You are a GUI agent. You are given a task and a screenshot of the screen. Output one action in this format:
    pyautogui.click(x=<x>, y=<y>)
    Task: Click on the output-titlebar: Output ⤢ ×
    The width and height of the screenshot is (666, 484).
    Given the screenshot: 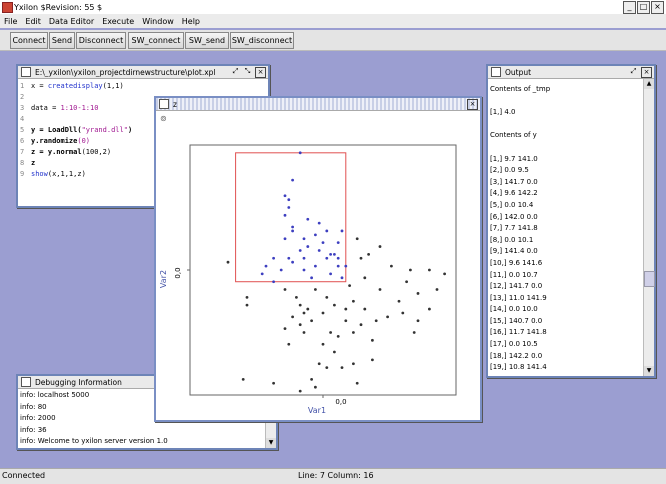 What is the action you would take?
    pyautogui.click(x=571, y=72)
    